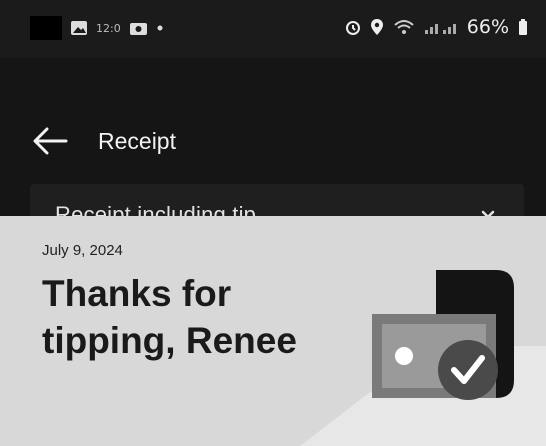 This screenshot has height=446, width=546. What do you see at coordinates (443, 335) in the screenshot?
I see `cash-check-icon` at bounding box center [443, 335].